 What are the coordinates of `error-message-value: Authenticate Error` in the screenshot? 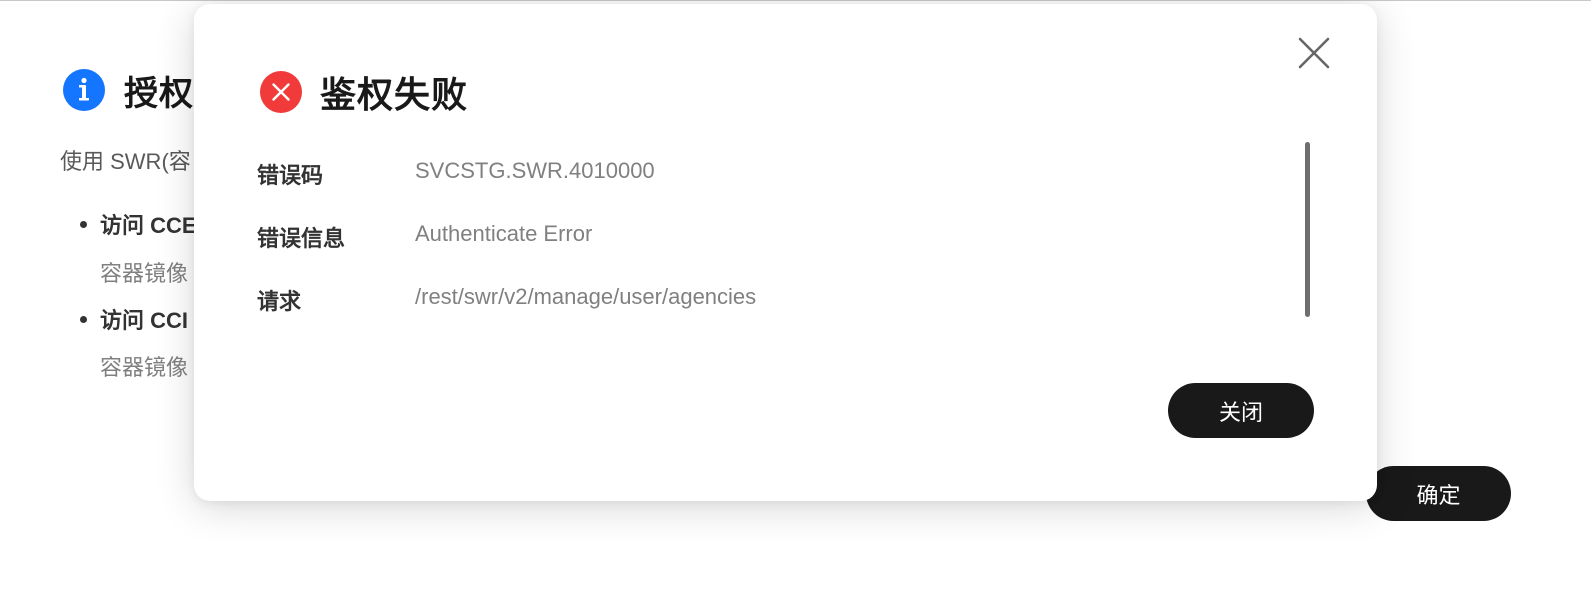 It's located at (504, 233).